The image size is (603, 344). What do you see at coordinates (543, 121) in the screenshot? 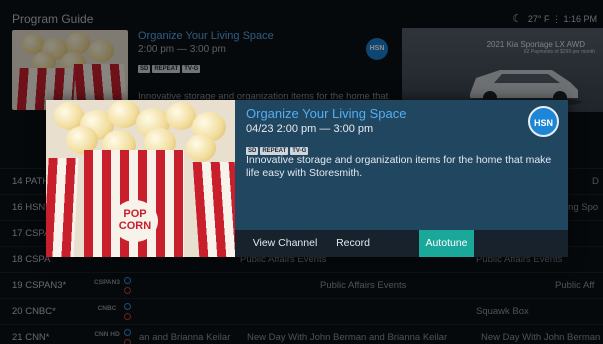
I see `hsn-logo-icon: HSN` at bounding box center [543, 121].